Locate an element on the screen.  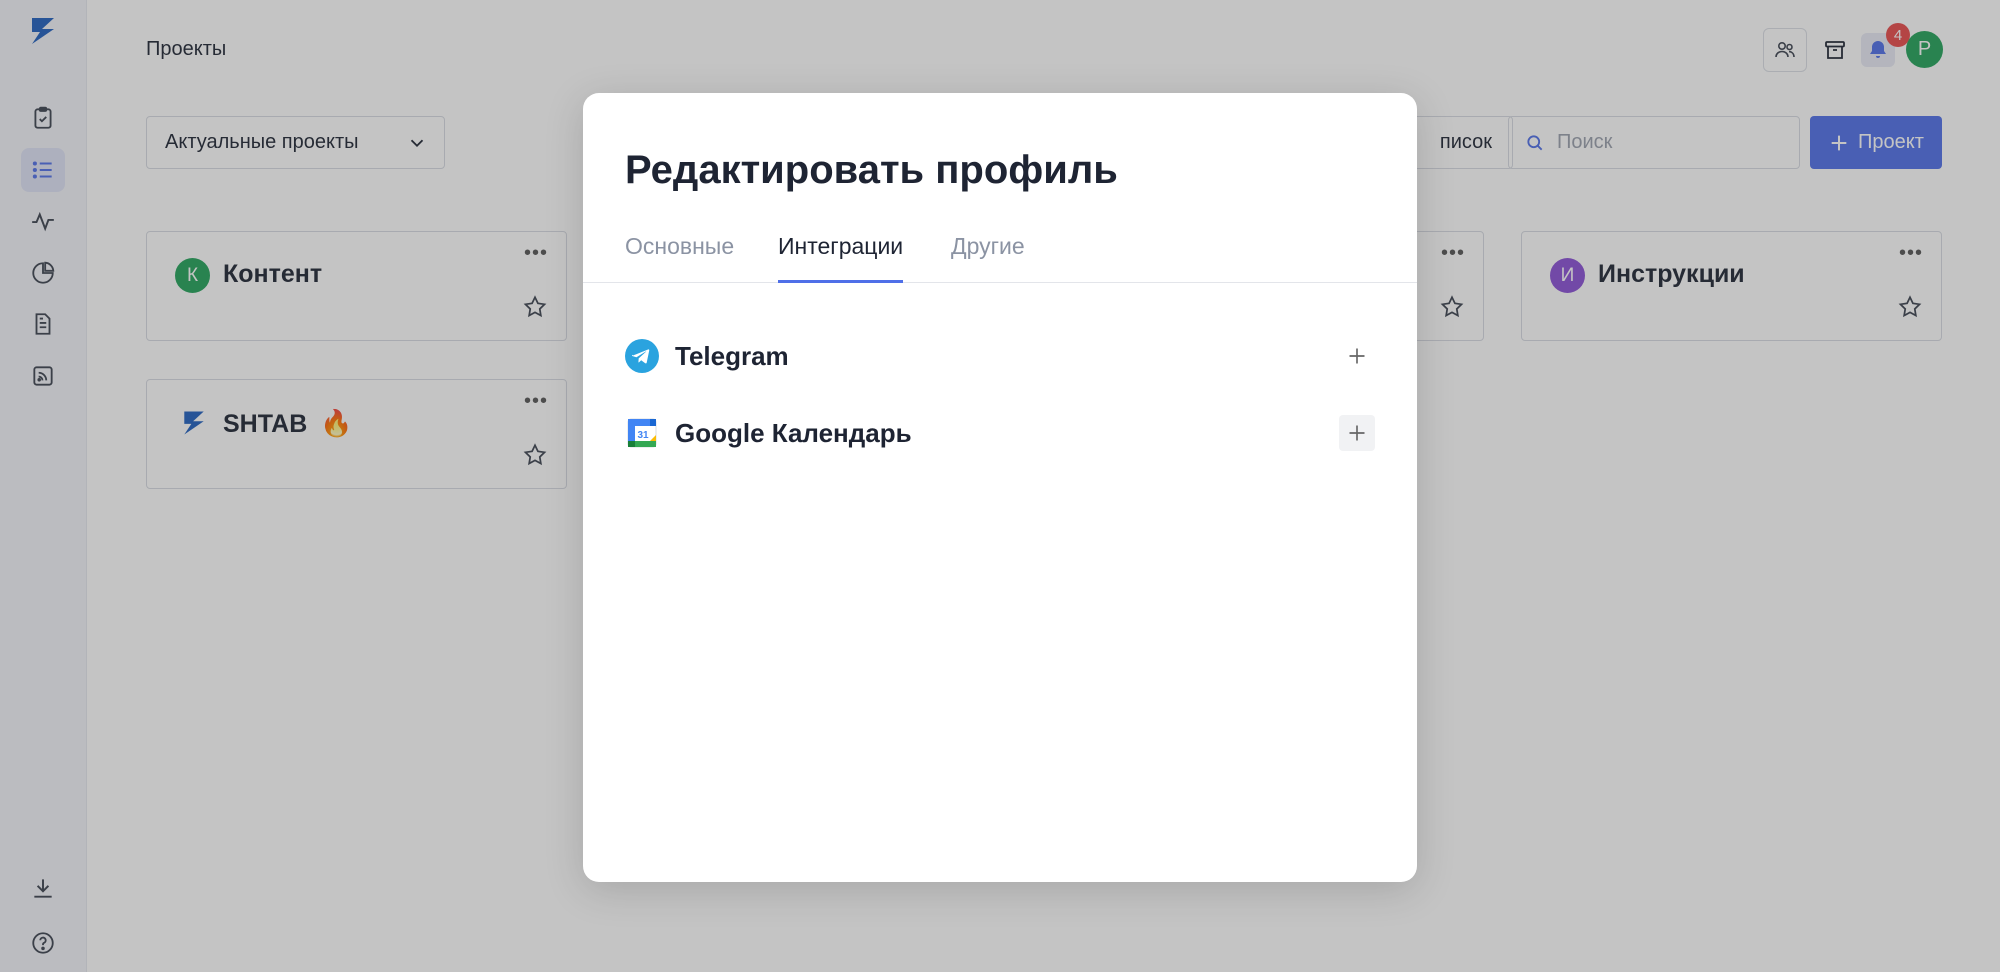
modal-title: Редактировать профиль is located at coordinates (871, 170).